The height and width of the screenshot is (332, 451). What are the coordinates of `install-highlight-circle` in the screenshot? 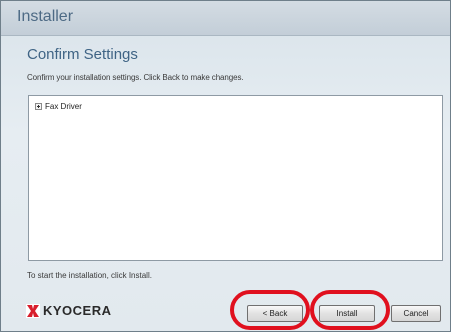 It's located at (350, 310).